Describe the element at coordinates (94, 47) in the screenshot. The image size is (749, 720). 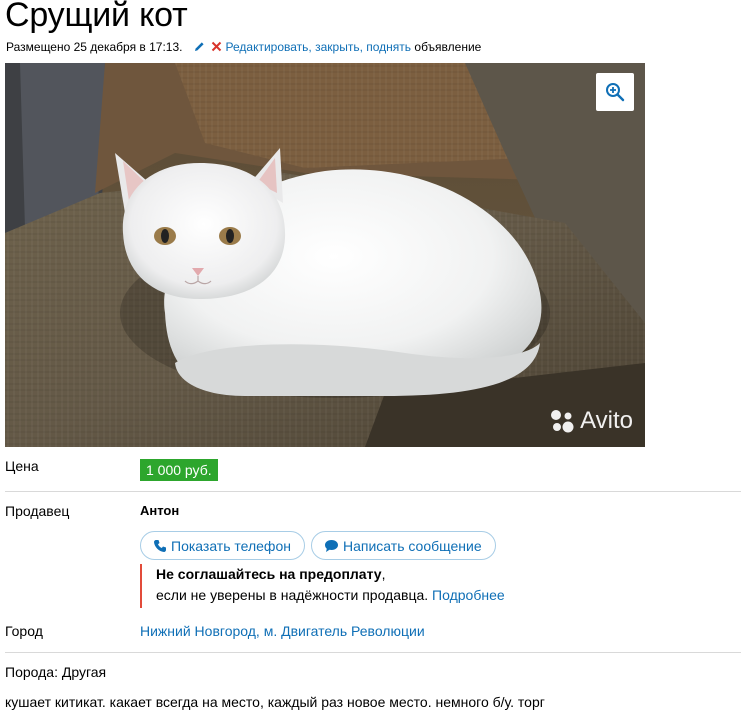
I see `posted-date: Размещено 25 декабря в 17:13.` at that location.